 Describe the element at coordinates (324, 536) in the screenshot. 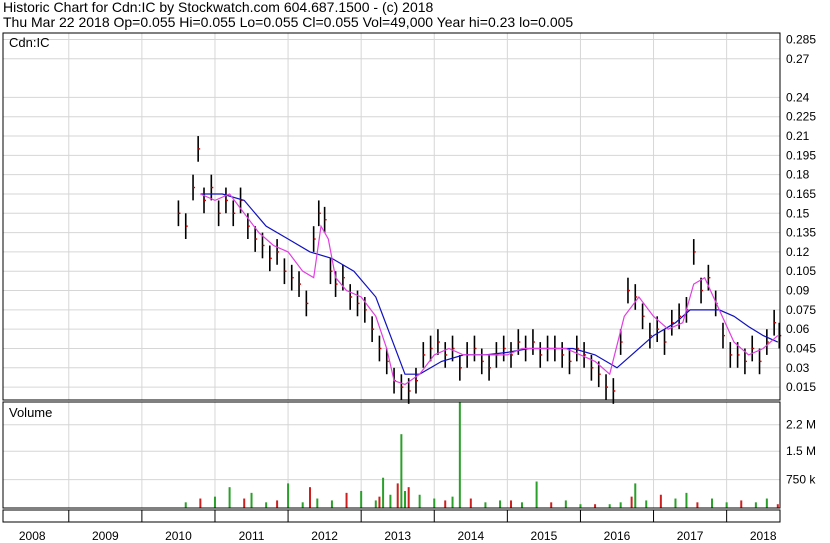

I see `year-label: 2012` at that location.